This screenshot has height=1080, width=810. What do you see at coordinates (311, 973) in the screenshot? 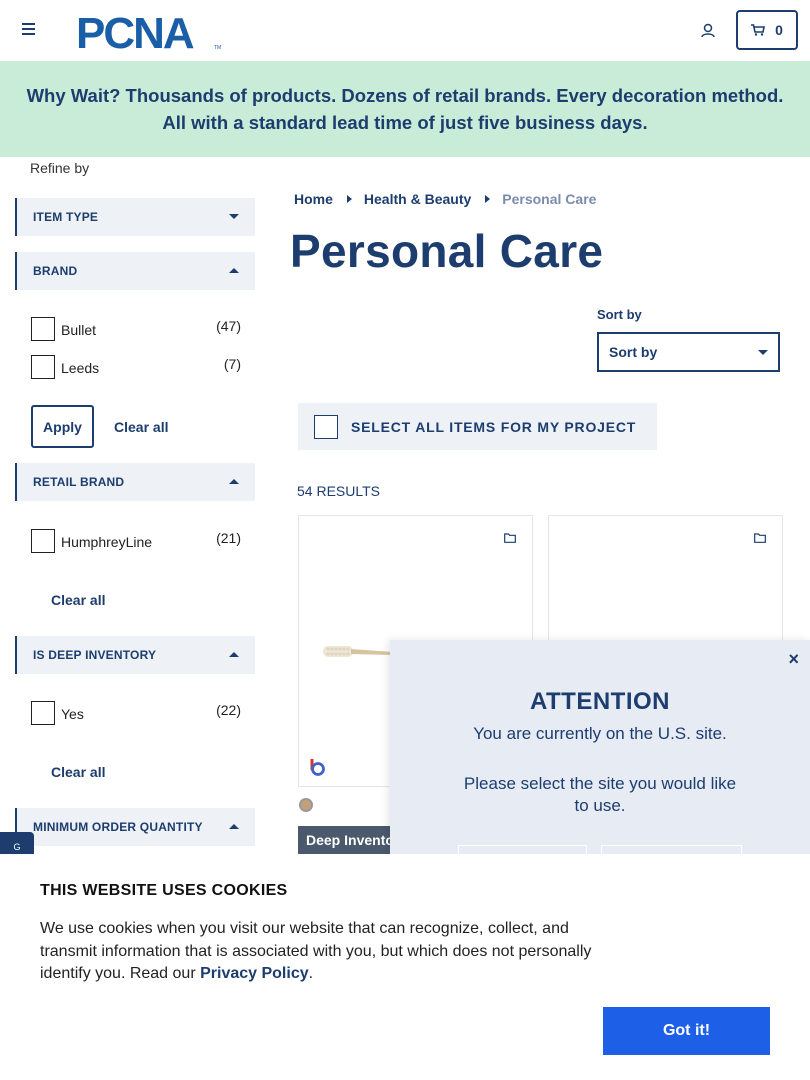
I see `cookie-period: .` at bounding box center [311, 973].